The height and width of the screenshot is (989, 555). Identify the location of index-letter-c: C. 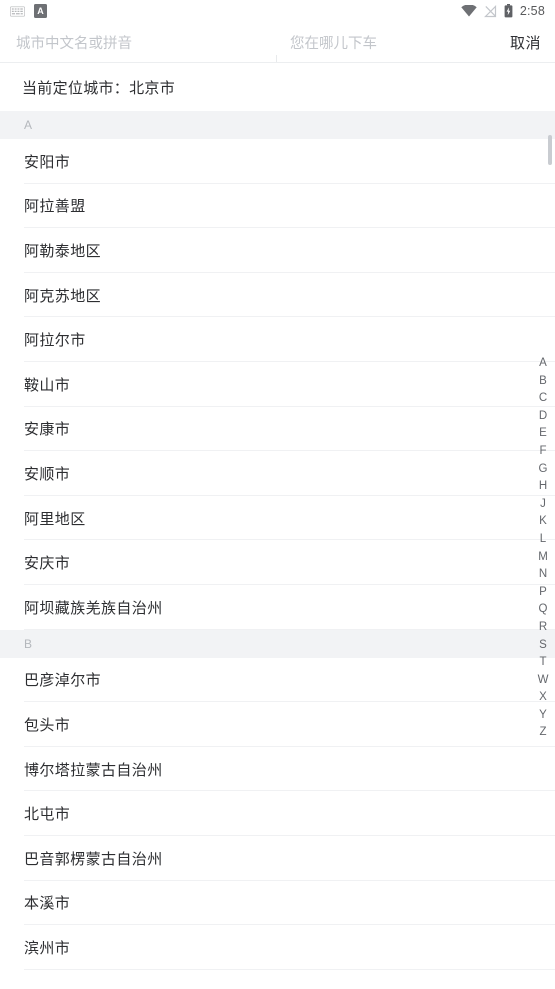
(543, 399).